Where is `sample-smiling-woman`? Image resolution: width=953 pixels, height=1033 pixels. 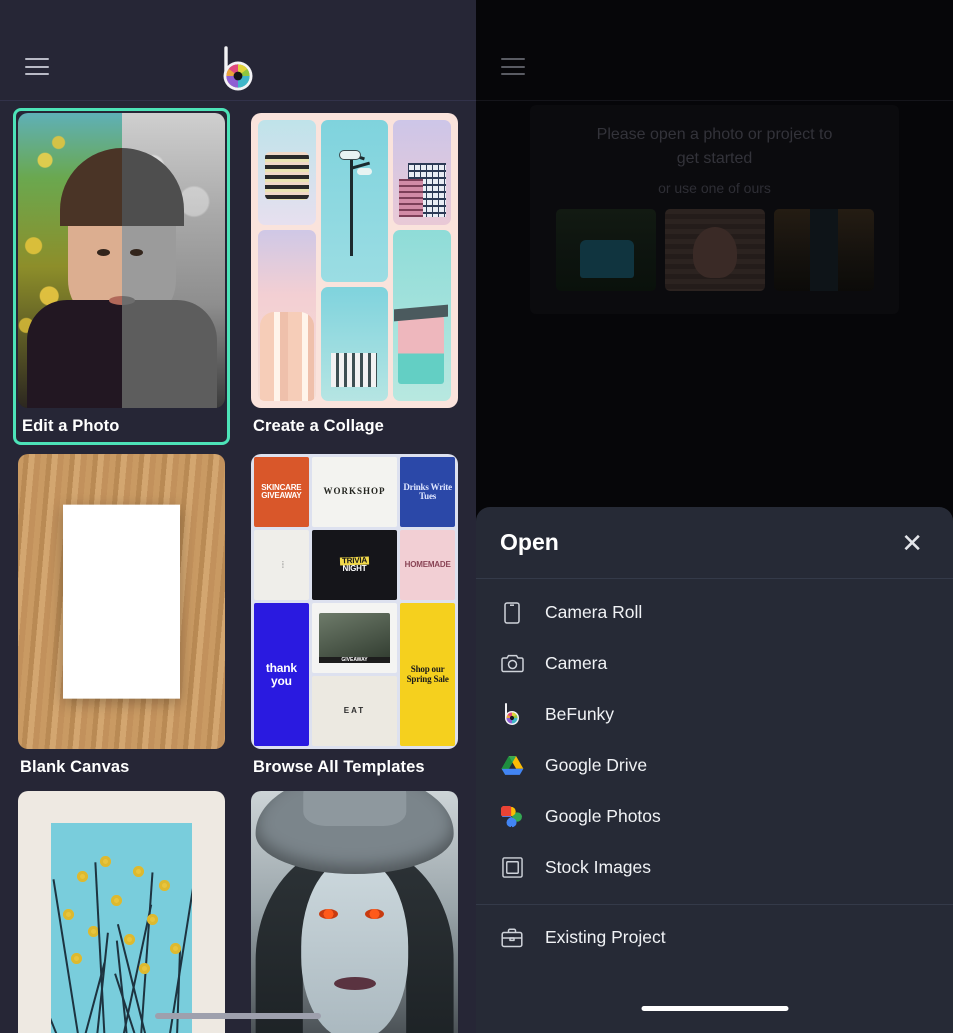
sample-smiling-woman is located at coordinates (714, 250).